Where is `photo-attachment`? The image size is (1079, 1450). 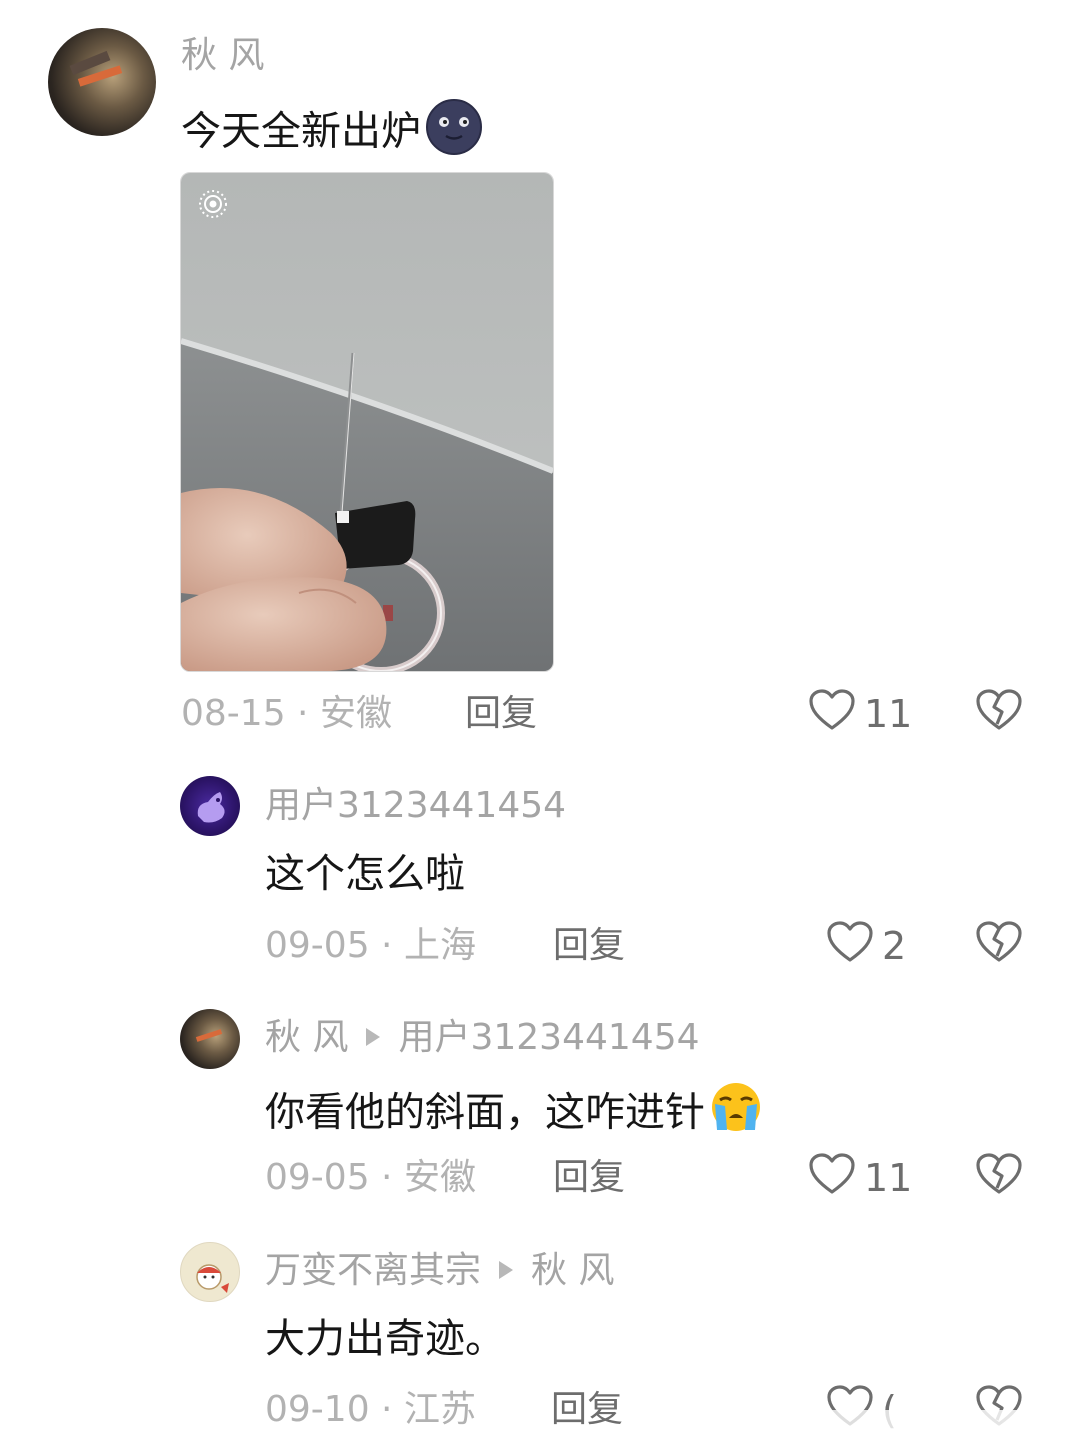 photo-attachment is located at coordinates (367, 422).